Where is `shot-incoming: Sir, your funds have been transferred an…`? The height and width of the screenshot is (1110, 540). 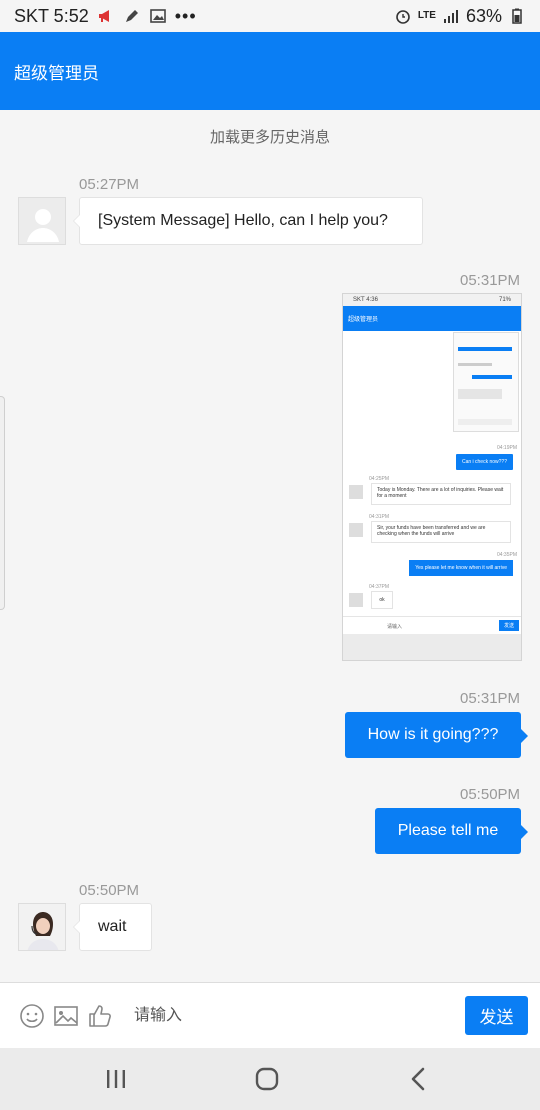 shot-incoming: Sir, your funds have been transferred an… is located at coordinates (441, 532).